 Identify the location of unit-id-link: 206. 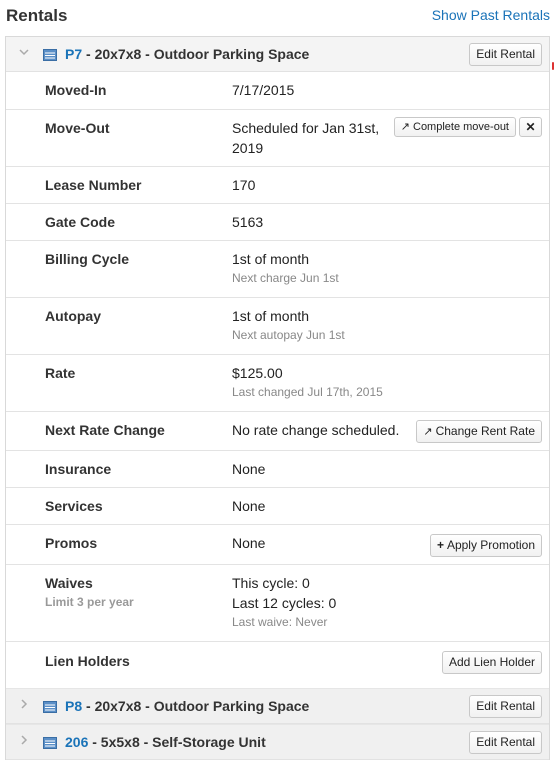
(76, 742).